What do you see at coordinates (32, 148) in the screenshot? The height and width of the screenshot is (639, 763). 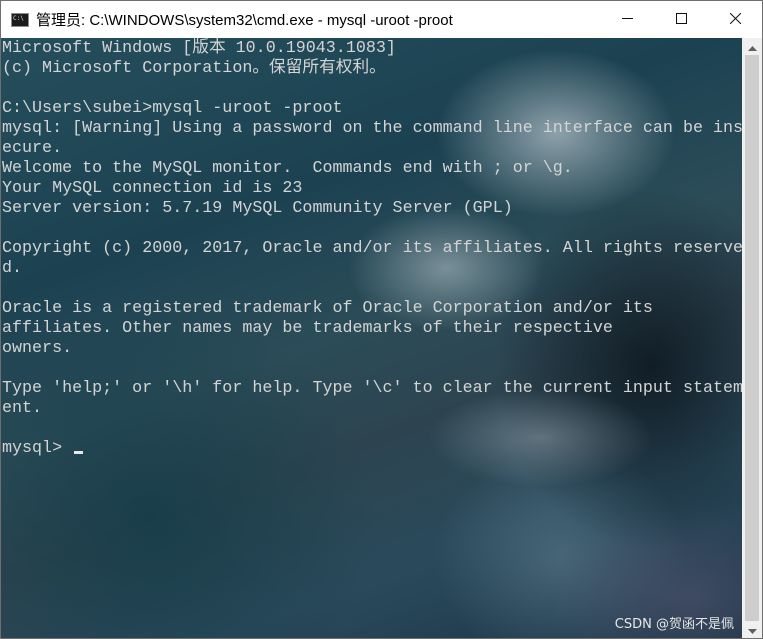 I see `console-line: ecure.` at bounding box center [32, 148].